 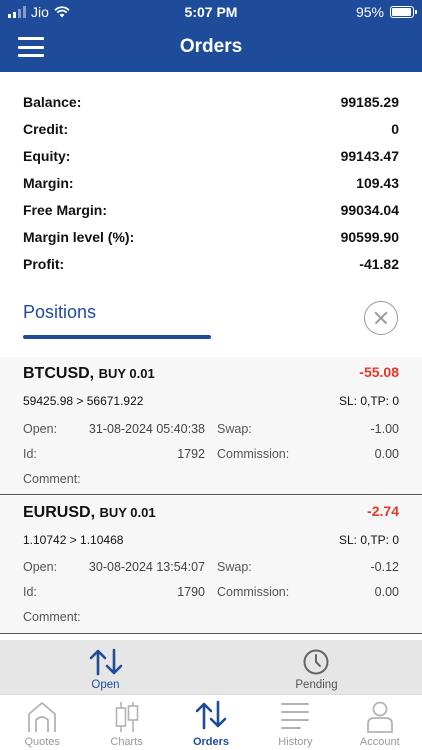 What do you see at coordinates (59, 312) in the screenshot?
I see `positions-tab: Positions` at bounding box center [59, 312].